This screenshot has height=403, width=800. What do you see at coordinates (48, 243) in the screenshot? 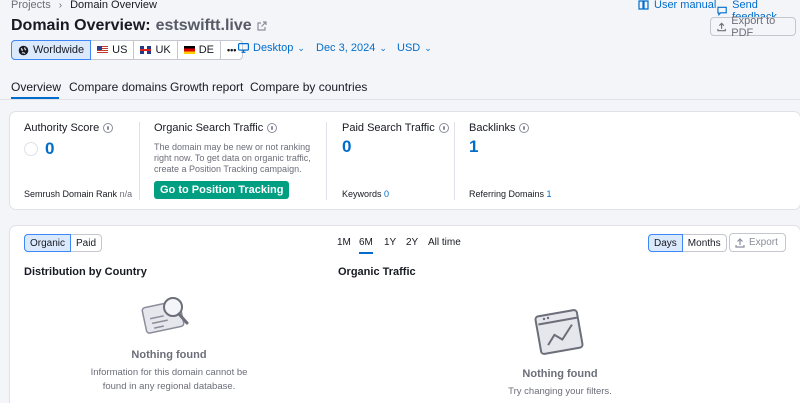
I see `organic-toggle: Organic` at bounding box center [48, 243].